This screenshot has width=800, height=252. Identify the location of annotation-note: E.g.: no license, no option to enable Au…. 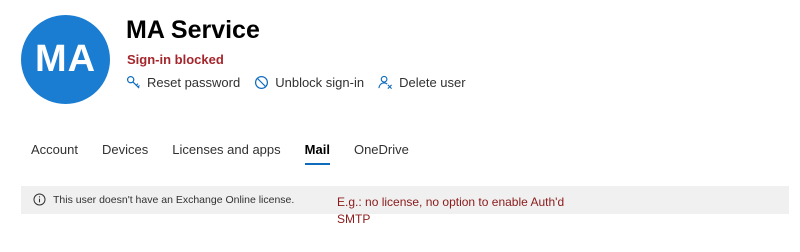
(451, 210).